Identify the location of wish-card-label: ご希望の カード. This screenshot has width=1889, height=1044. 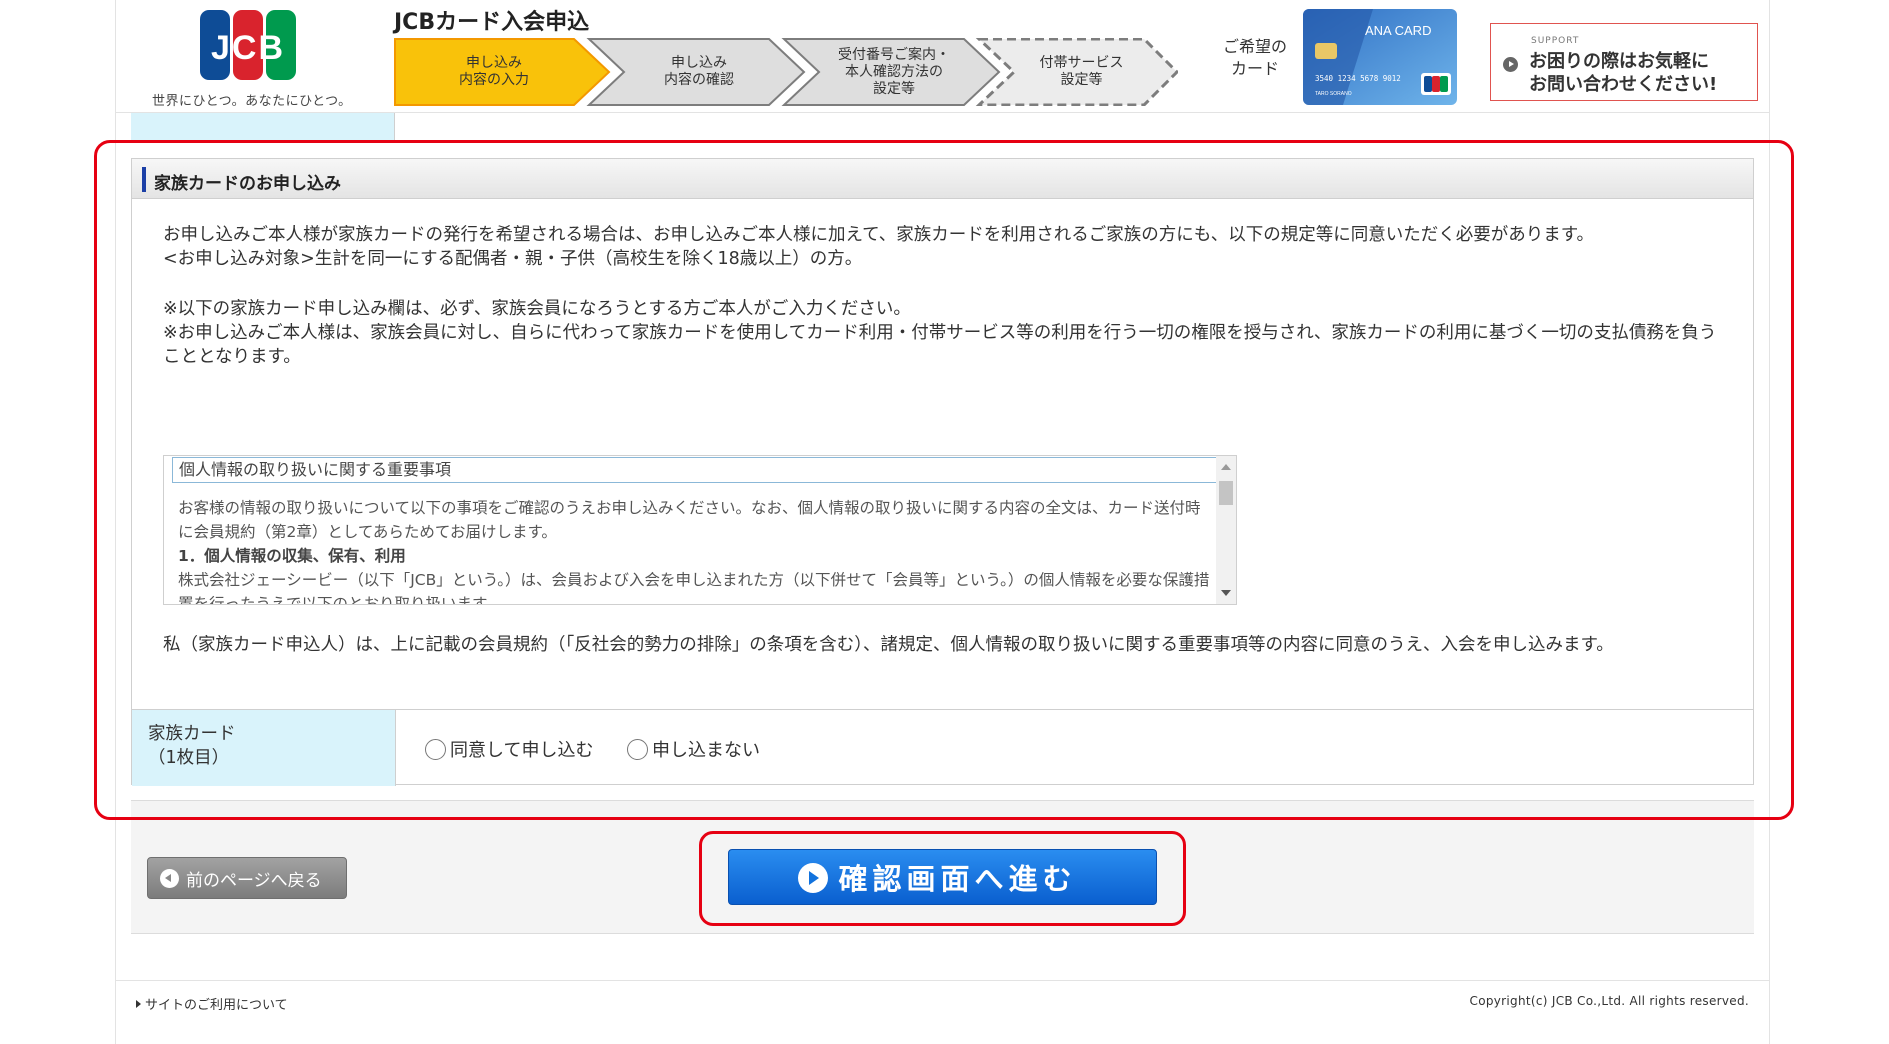
(1254, 57).